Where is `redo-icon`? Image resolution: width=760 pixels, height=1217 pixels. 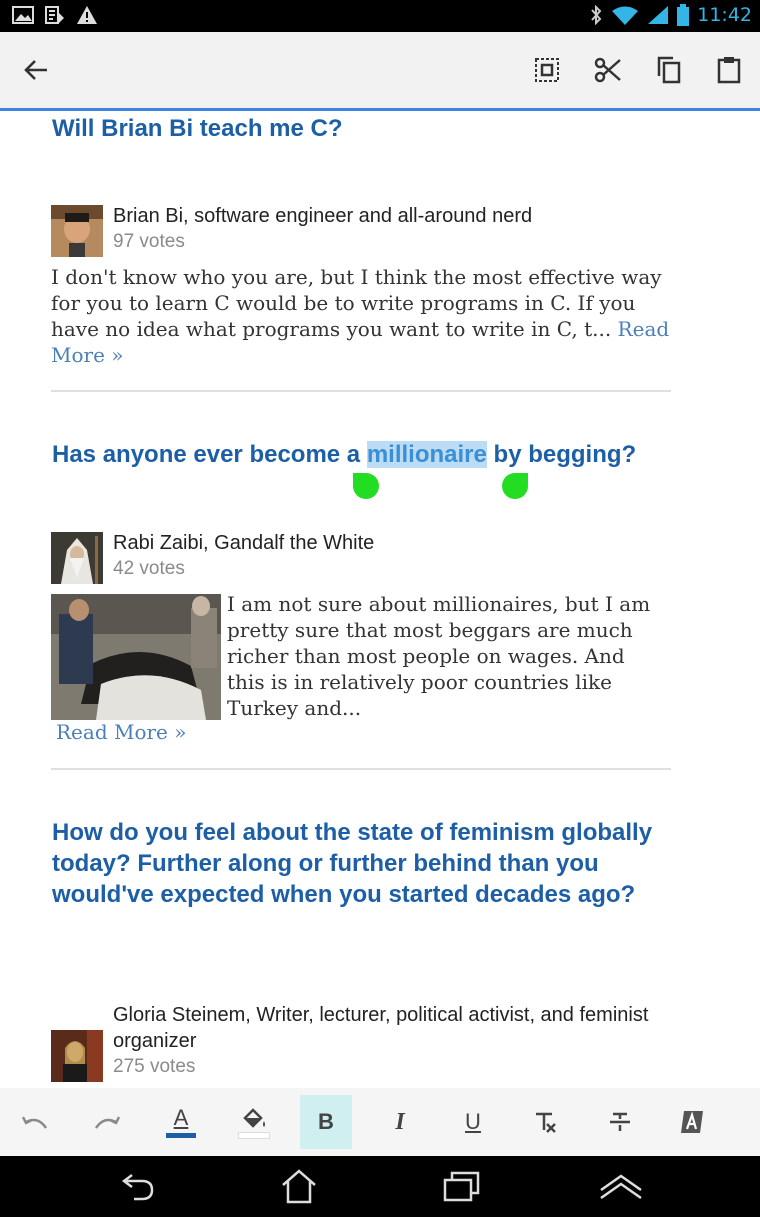
redo-icon is located at coordinates (107, 1122).